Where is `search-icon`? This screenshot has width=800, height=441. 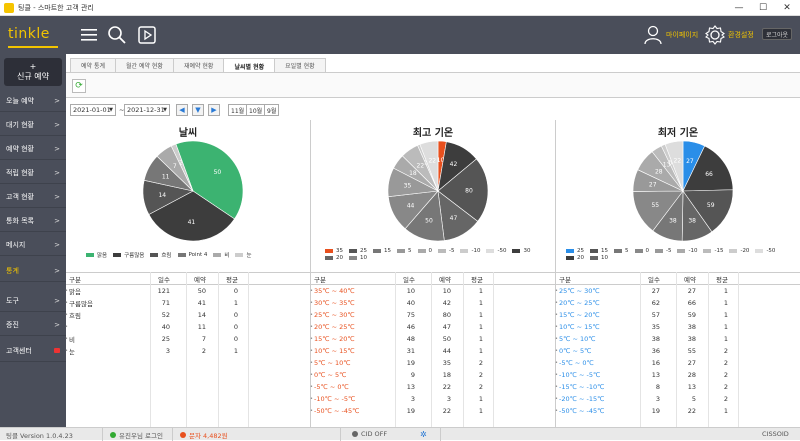 search-icon is located at coordinates (117, 35).